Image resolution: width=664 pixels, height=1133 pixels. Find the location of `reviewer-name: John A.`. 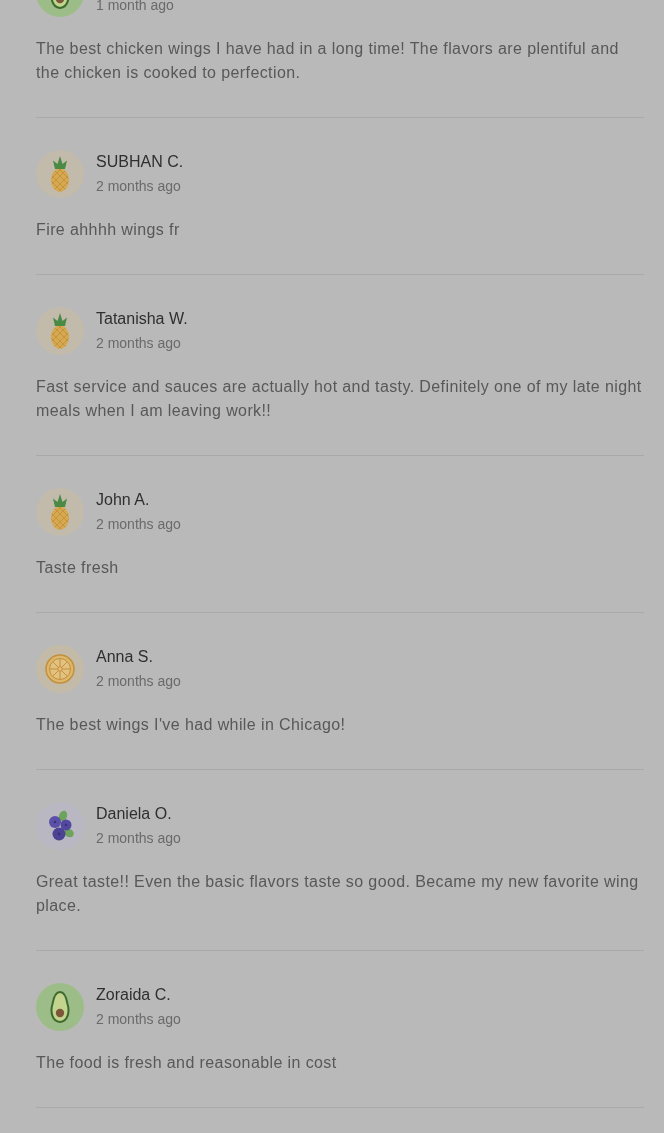

reviewer-name: John A. is located at coordinates (123, 500).